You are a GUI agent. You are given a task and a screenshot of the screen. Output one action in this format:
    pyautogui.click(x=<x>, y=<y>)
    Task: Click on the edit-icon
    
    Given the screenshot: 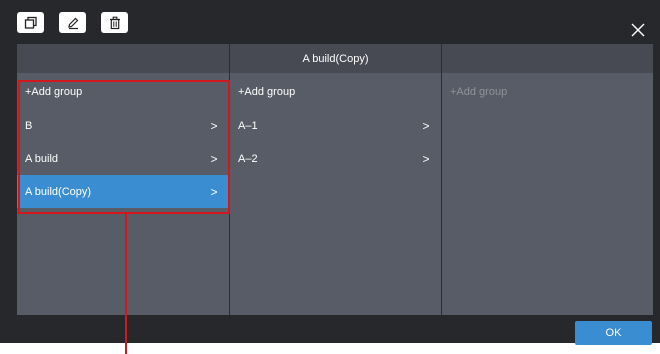 What is the action you would take?
    pyautogui.click(x=72, y=23)
    